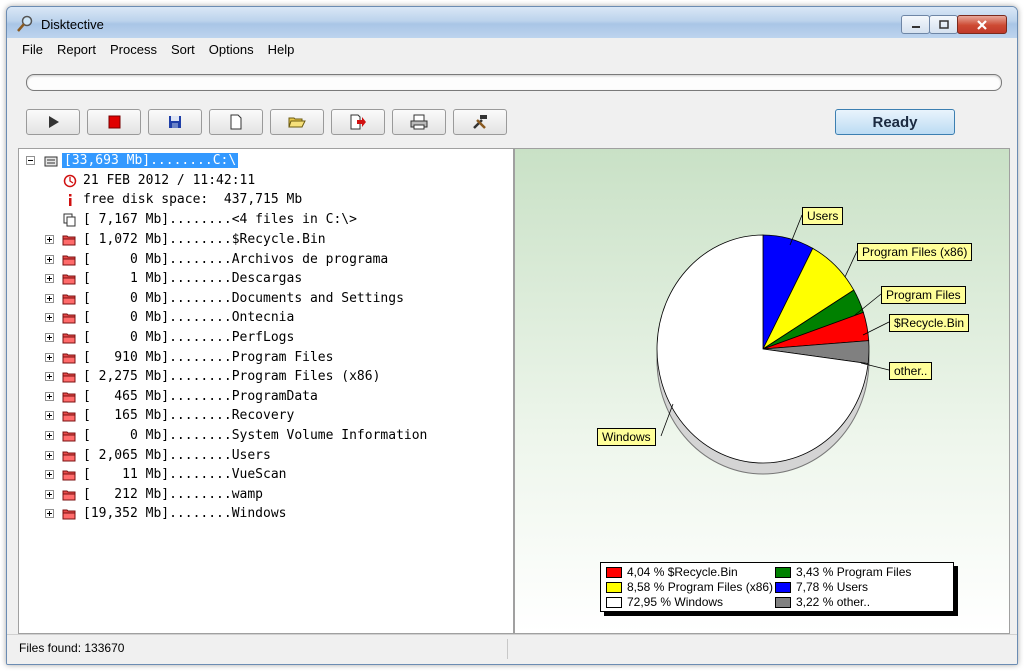  What do you see at coordinates (281, 50) in the screenshot?
I see `menu-help: Help` at bounding box center [281, 50].